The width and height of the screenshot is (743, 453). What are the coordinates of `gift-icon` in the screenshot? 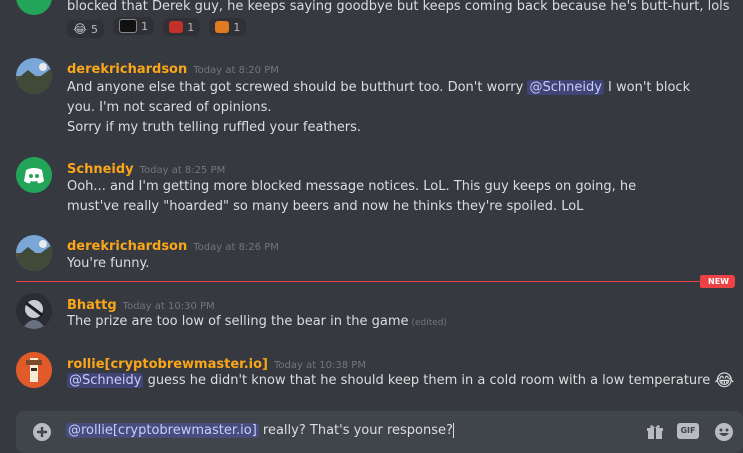 It's located at (655, 432).